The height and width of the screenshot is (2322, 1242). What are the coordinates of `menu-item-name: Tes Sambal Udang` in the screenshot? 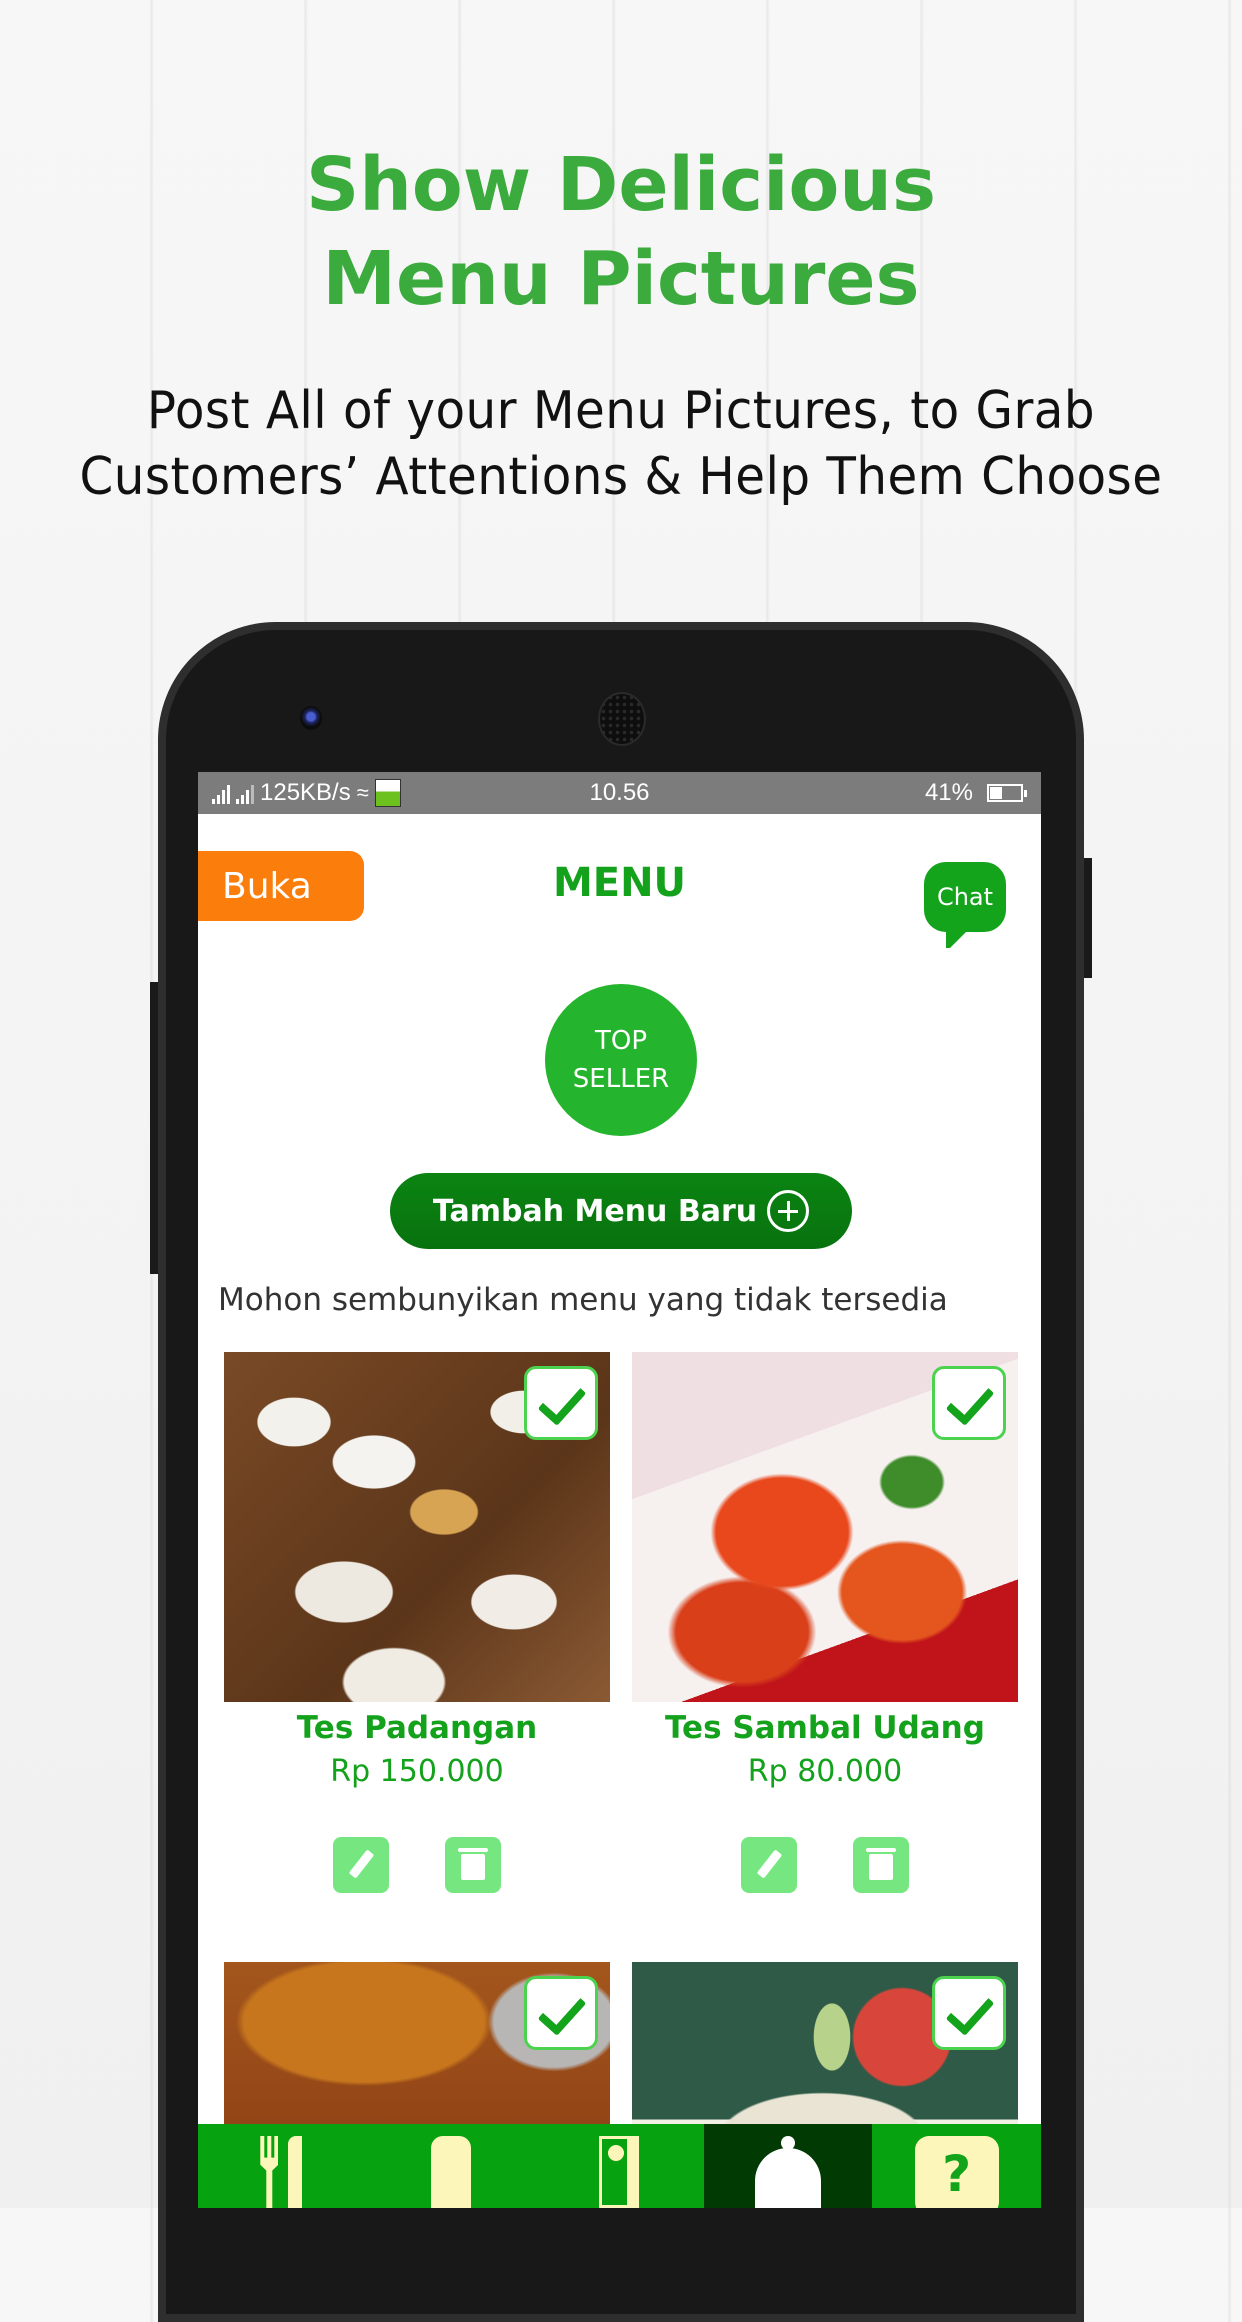 It's located at (825, 1728).